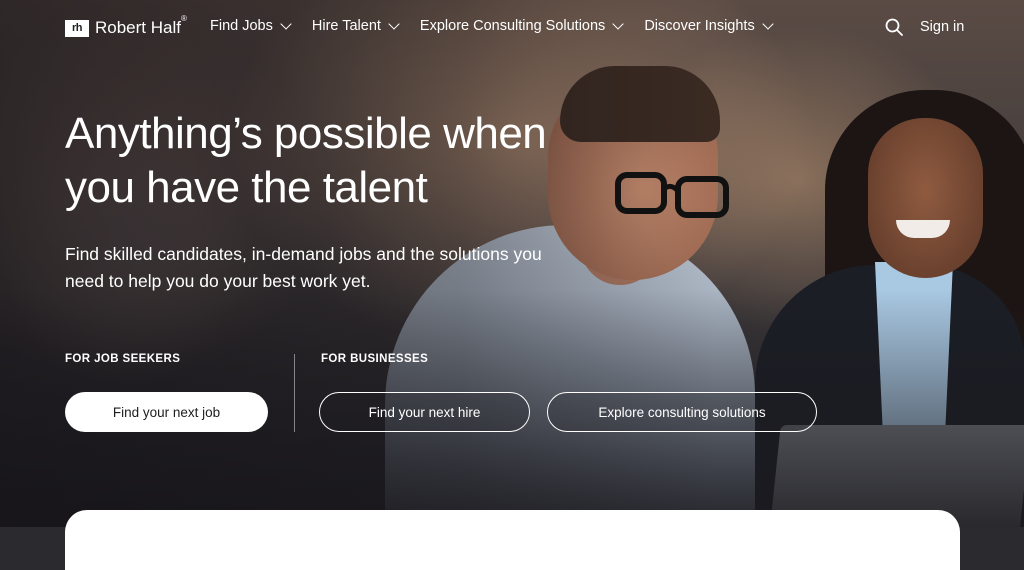 This screenshot has height=570, width=1024. What do you see at coordinates (141, 25) in the screenshot?
I see `logo-text: Robert Half®` at bounding box center [141, 25].